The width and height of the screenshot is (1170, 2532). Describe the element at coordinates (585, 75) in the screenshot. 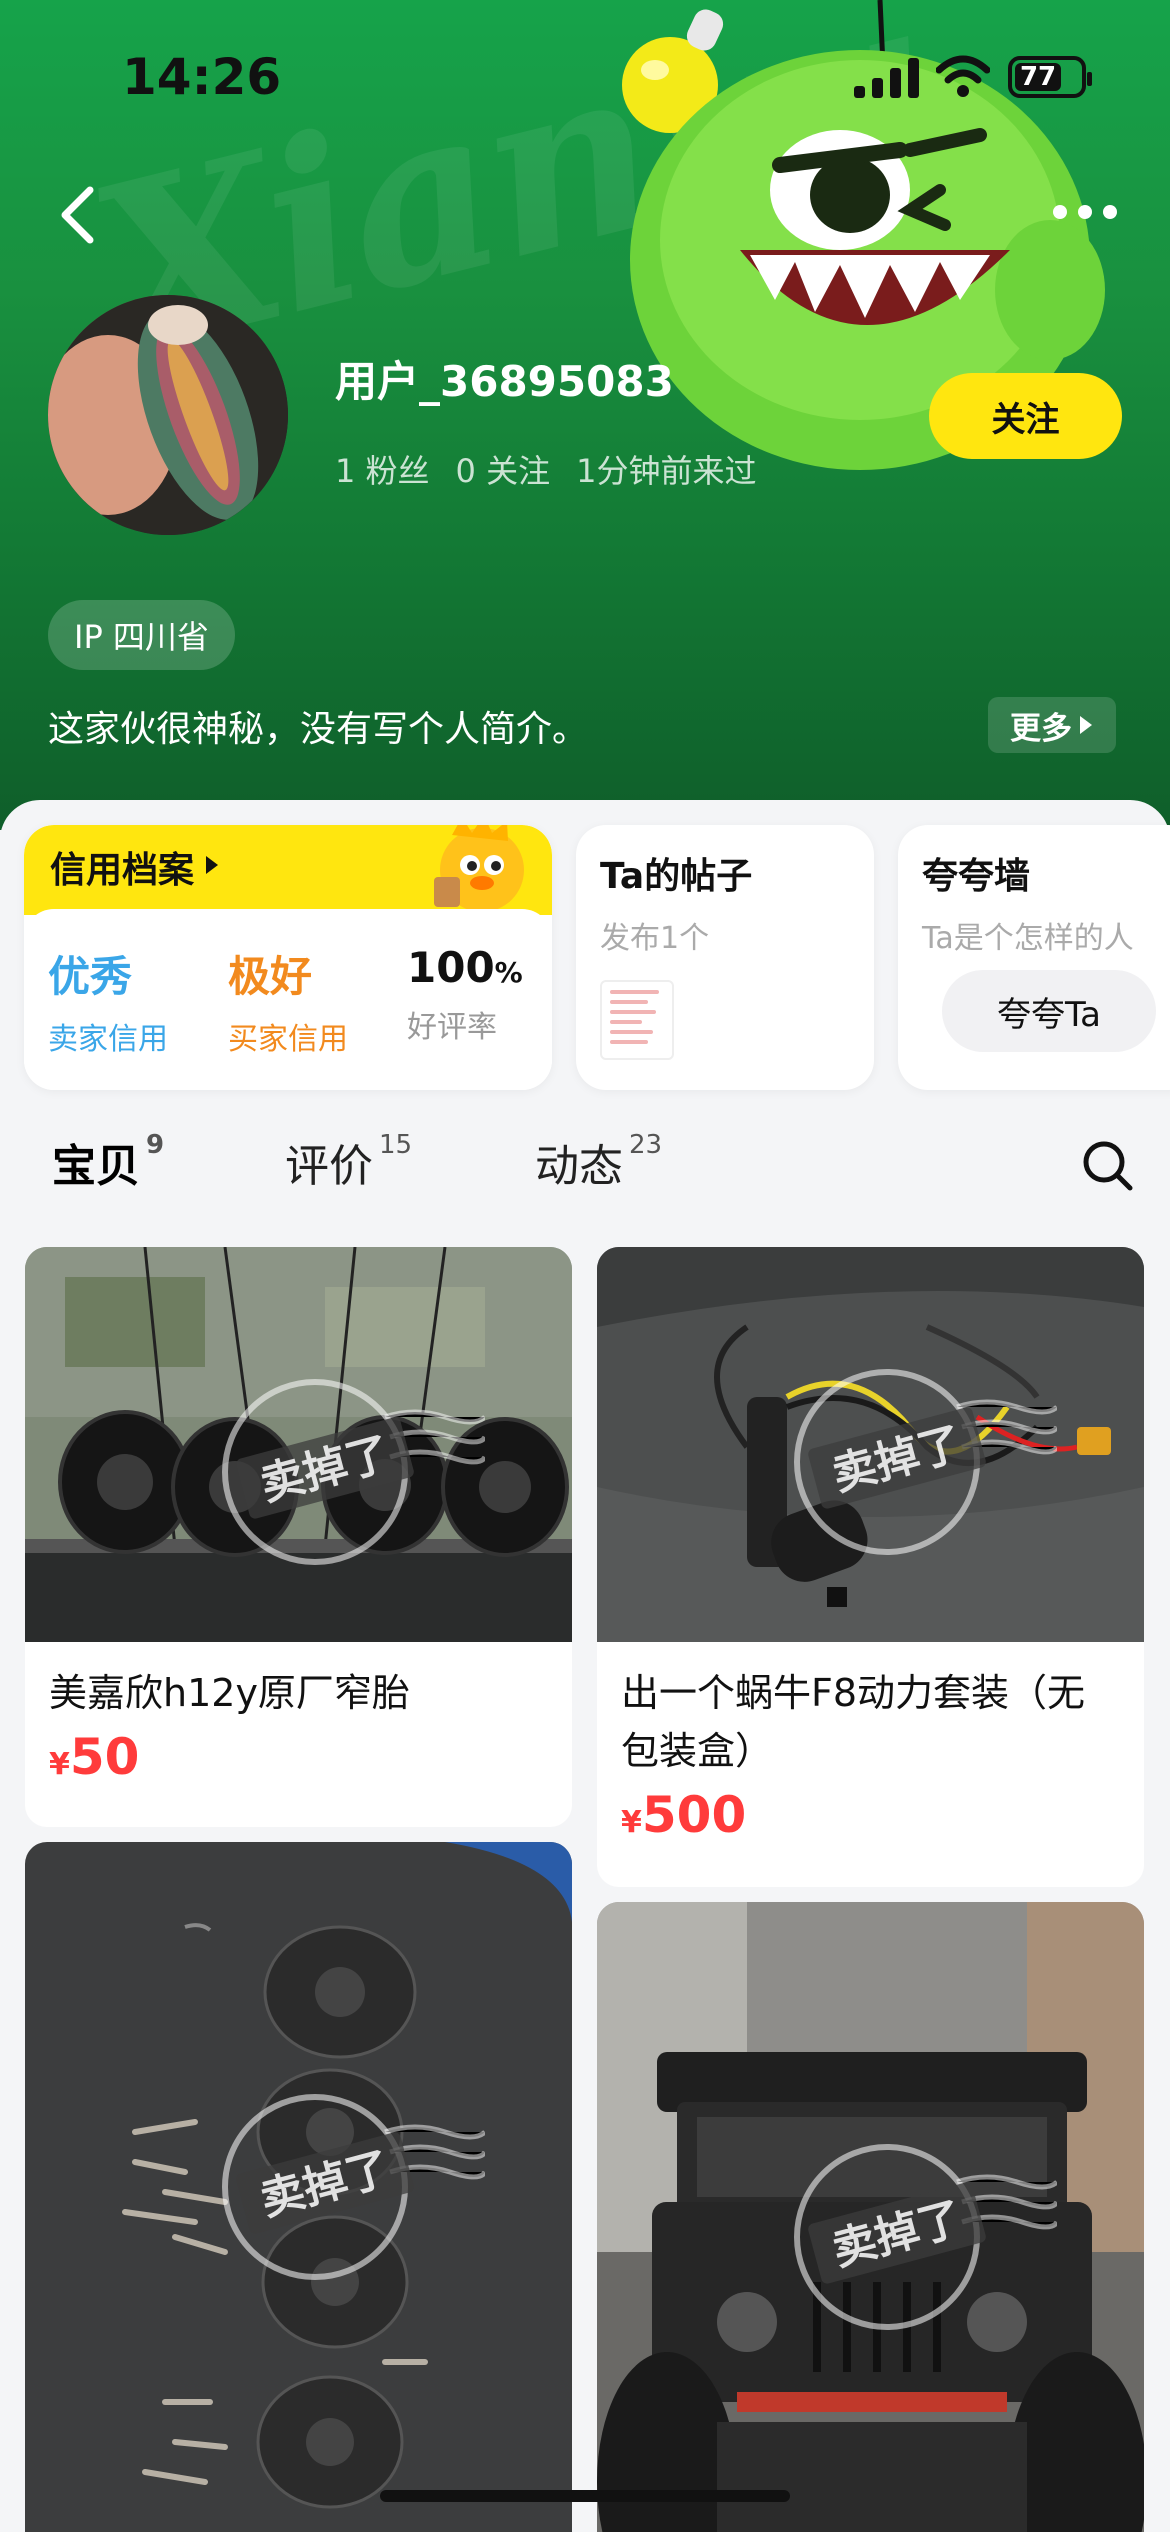

I see `status-bar: 14:26 77` at that location.